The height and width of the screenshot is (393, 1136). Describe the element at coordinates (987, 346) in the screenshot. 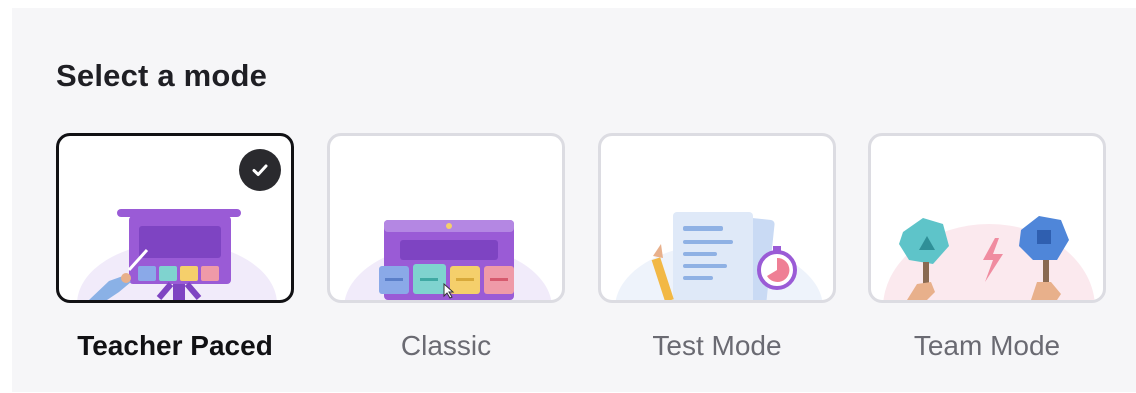

I see `mode-label-team-mode: Team Mode` at that location.